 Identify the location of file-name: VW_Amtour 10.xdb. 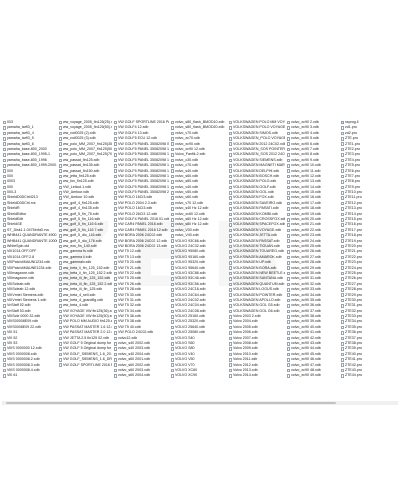
(79, 197).